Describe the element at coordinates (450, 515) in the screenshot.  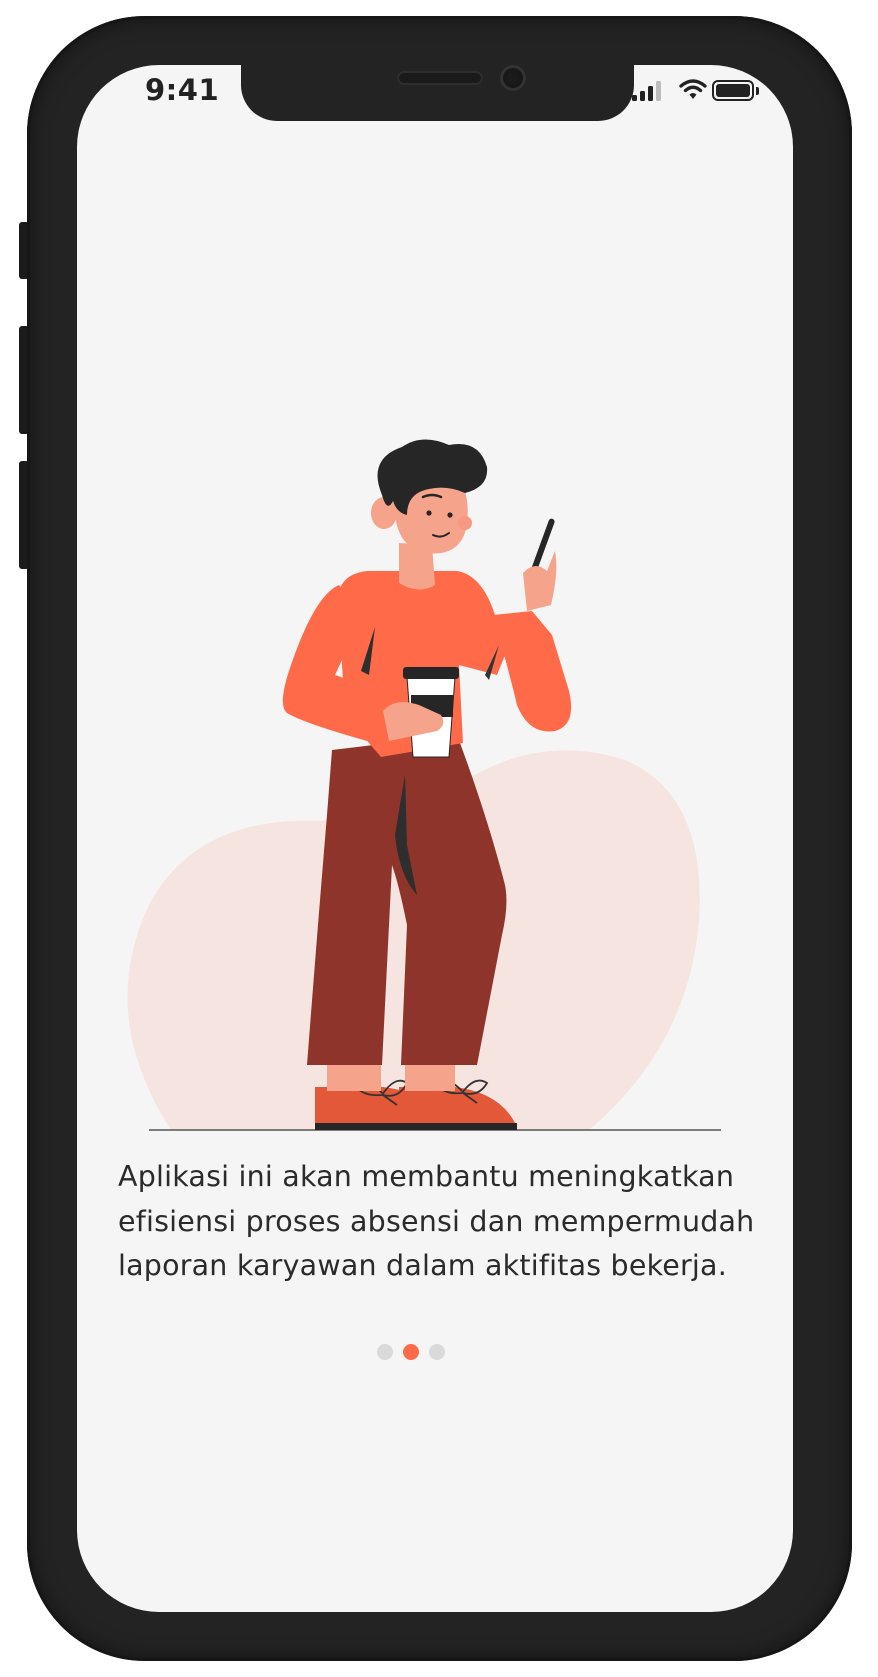
I see `eye-right` at that location.